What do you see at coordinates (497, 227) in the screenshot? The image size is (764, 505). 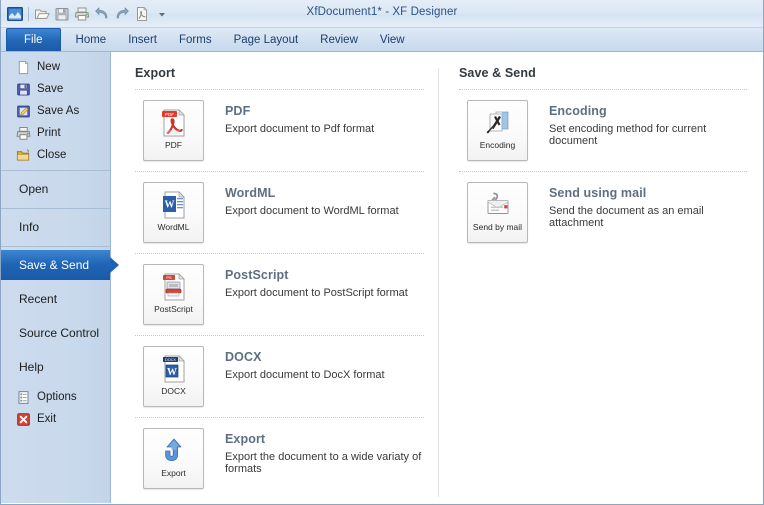 I see `tile-label: Send by mail` at bounding box center [497, 227].